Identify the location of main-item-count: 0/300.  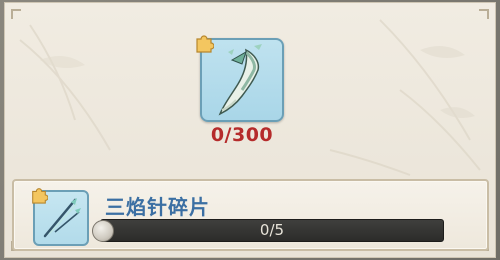
(242, 135).